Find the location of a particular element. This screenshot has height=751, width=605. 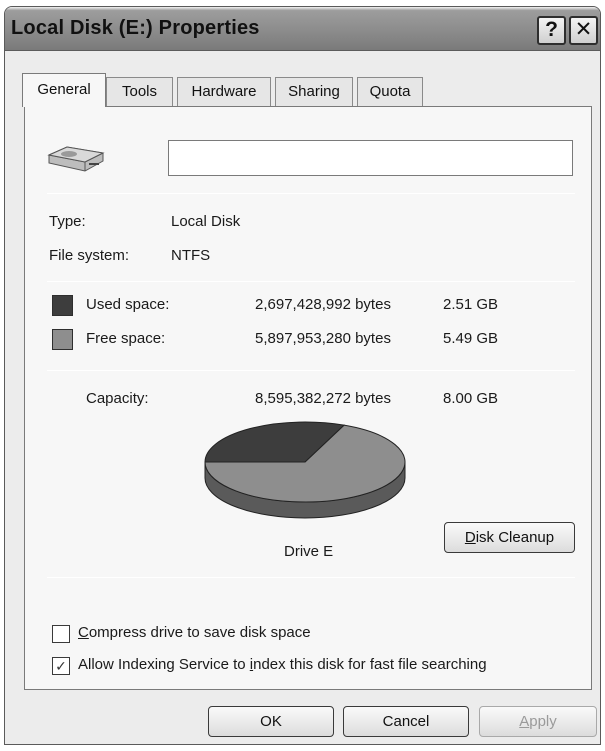

compress-accel: C is located at coordinates (83, 632).